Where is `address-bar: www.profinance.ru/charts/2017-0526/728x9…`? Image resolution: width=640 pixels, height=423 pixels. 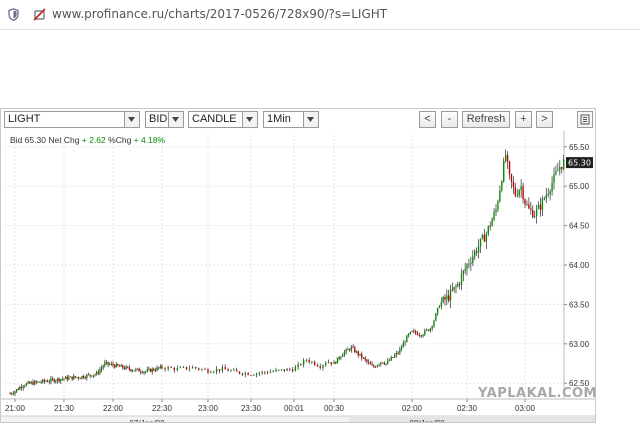
address-bar: www.profinance.ru/charts/2017-0526/728x9… is located at coordinates (320, 15).